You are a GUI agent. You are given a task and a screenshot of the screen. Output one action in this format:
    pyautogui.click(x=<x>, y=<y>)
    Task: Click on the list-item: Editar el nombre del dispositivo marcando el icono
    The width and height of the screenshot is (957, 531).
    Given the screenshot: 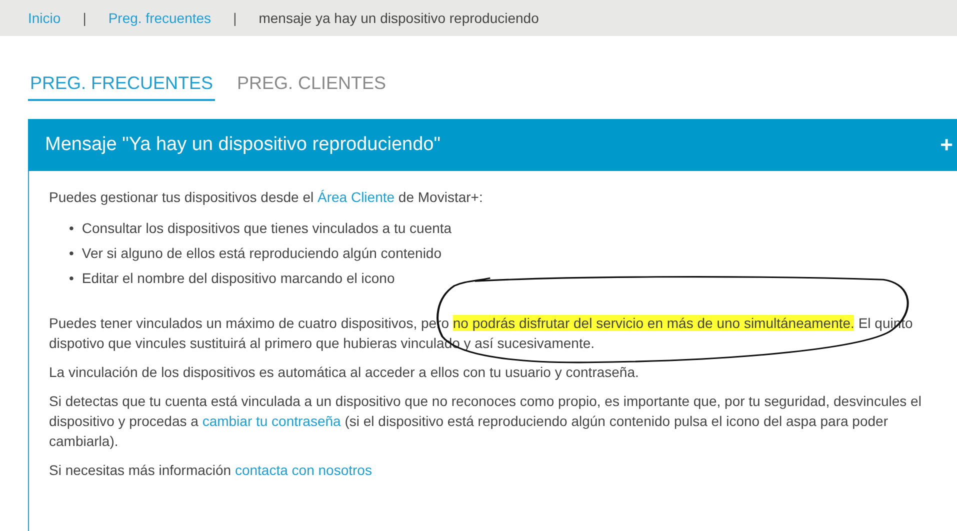 What is the action you would take?
    pyautogui.click(x=238, y=278)
    